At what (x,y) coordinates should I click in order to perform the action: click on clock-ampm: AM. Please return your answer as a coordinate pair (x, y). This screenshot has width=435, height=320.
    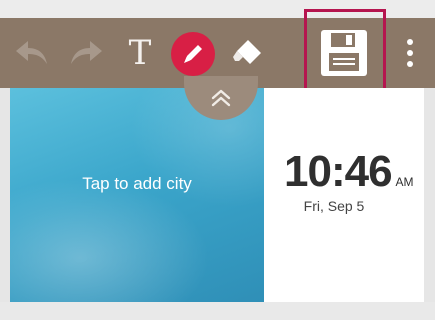
    Looking at the image, I should click on (404, 182).